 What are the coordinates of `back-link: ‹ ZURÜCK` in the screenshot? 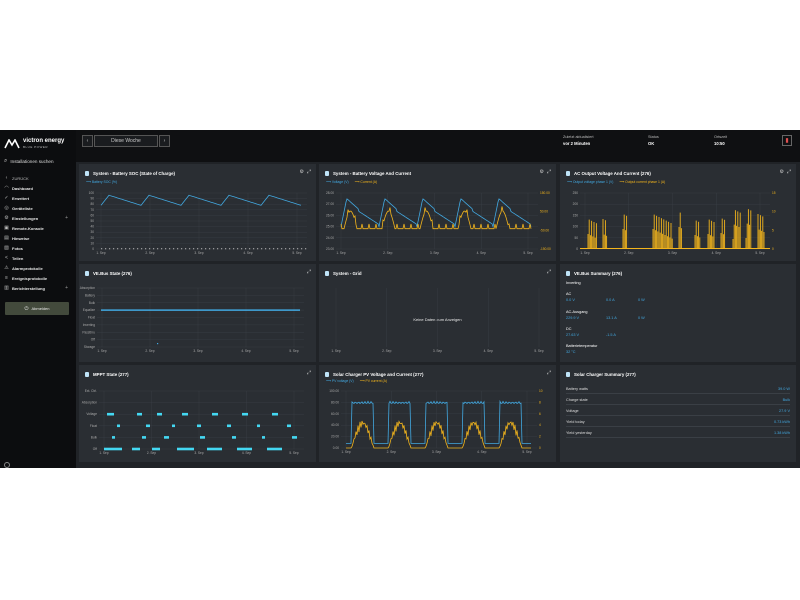 It's located at (38, 178).